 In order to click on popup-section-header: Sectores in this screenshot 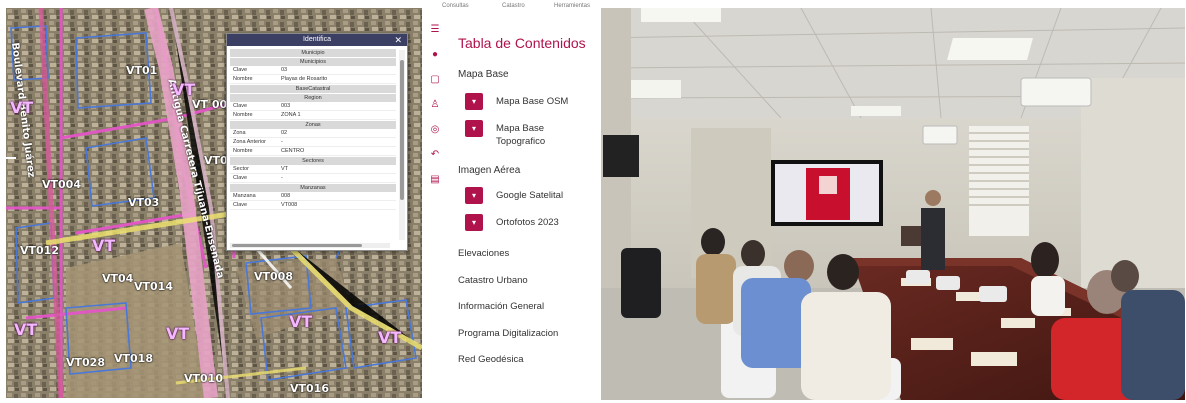, I will do `click(313, 161)`.